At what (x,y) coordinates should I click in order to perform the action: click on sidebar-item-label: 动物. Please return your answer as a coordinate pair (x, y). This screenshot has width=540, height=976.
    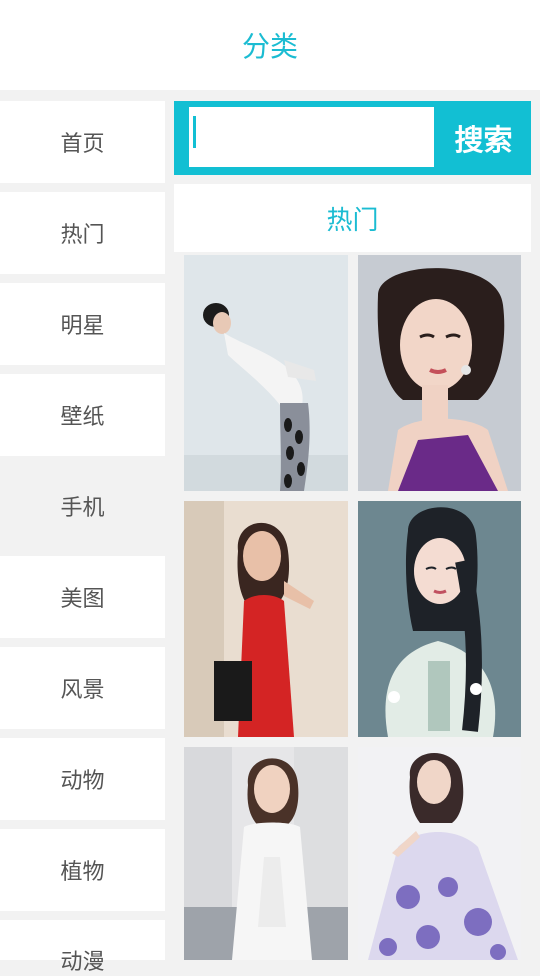
    Looking at the image, I should click on (82, 781).